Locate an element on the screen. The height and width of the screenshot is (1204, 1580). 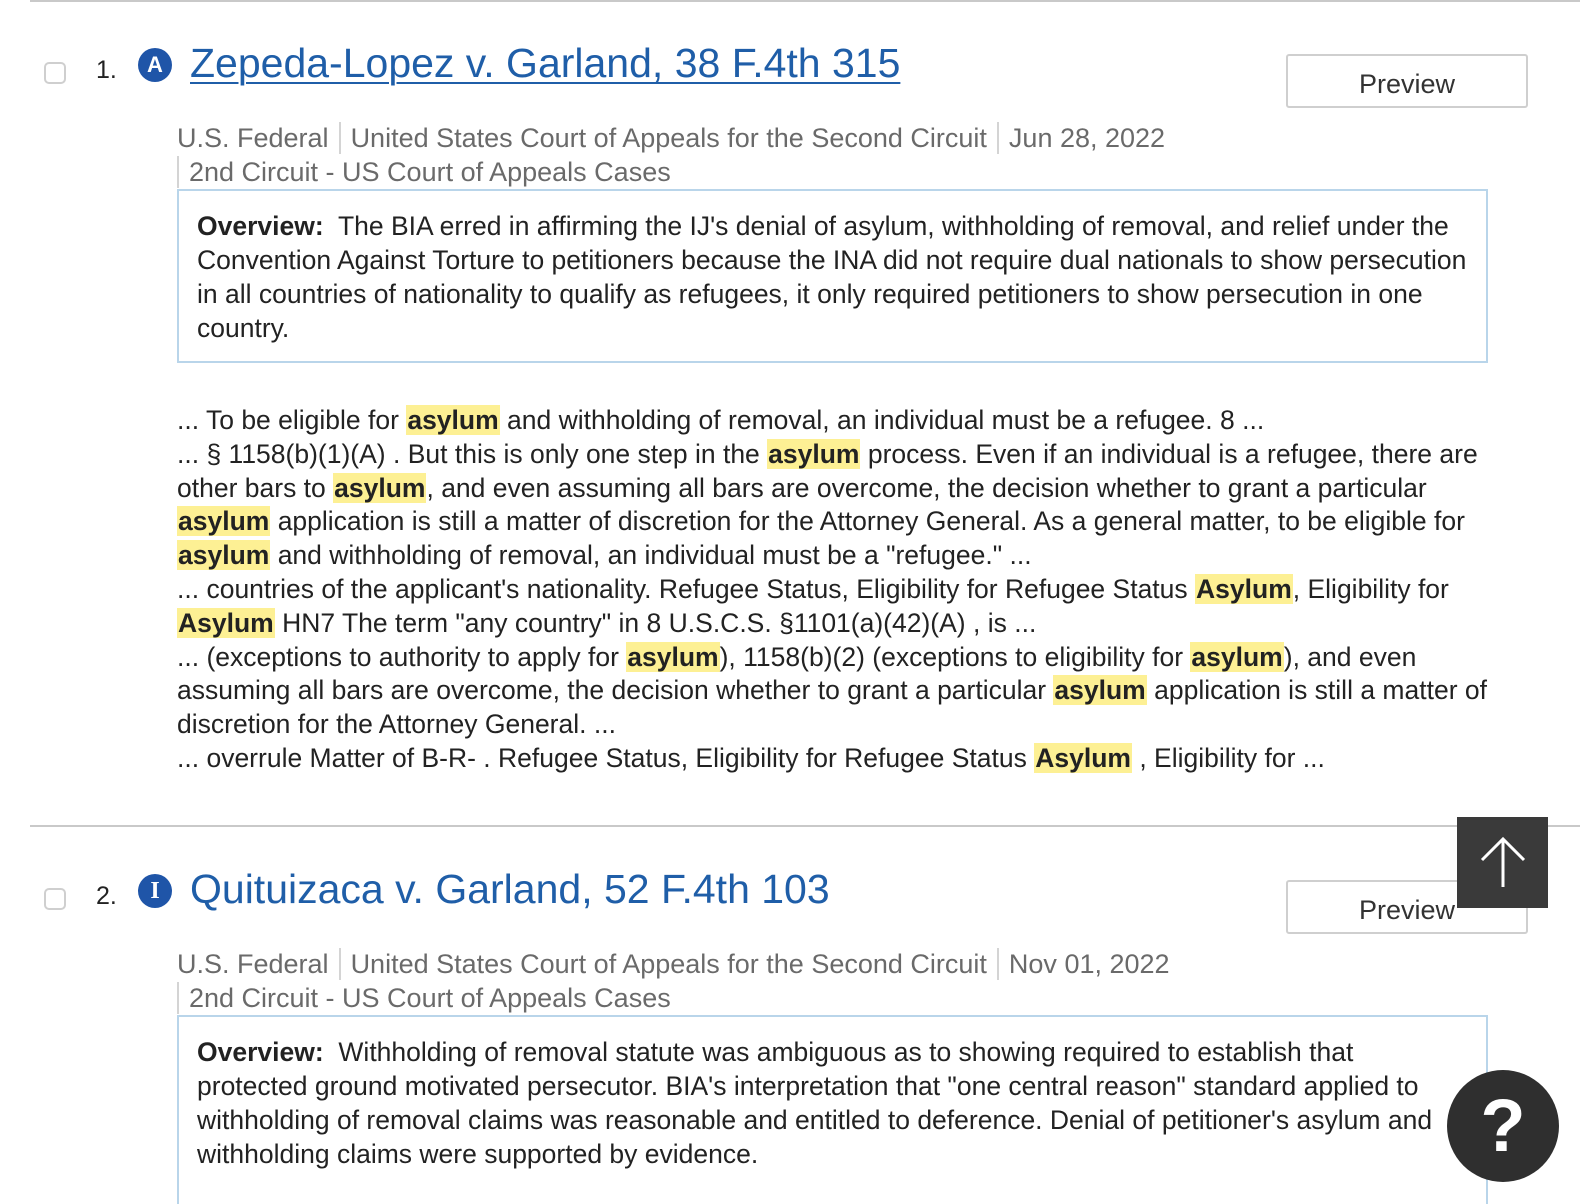
scroll-to-top-button is located at coordinates (1502, 862).